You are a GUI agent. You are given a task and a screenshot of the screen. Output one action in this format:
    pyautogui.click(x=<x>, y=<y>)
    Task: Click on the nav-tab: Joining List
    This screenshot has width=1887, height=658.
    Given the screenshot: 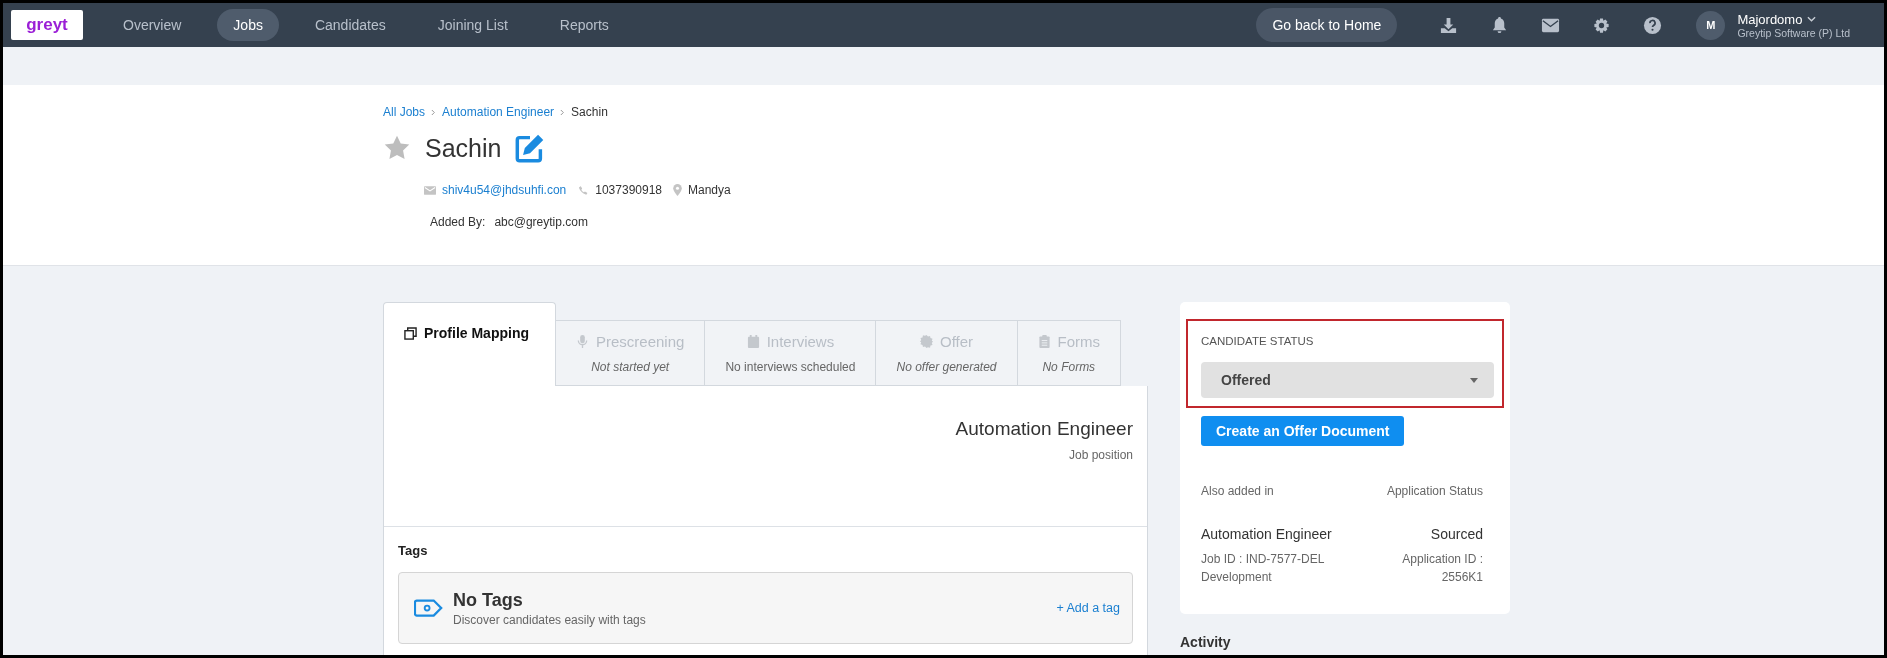 What is the action you would take?
    pyautogui.click(x=472, y=25)
    